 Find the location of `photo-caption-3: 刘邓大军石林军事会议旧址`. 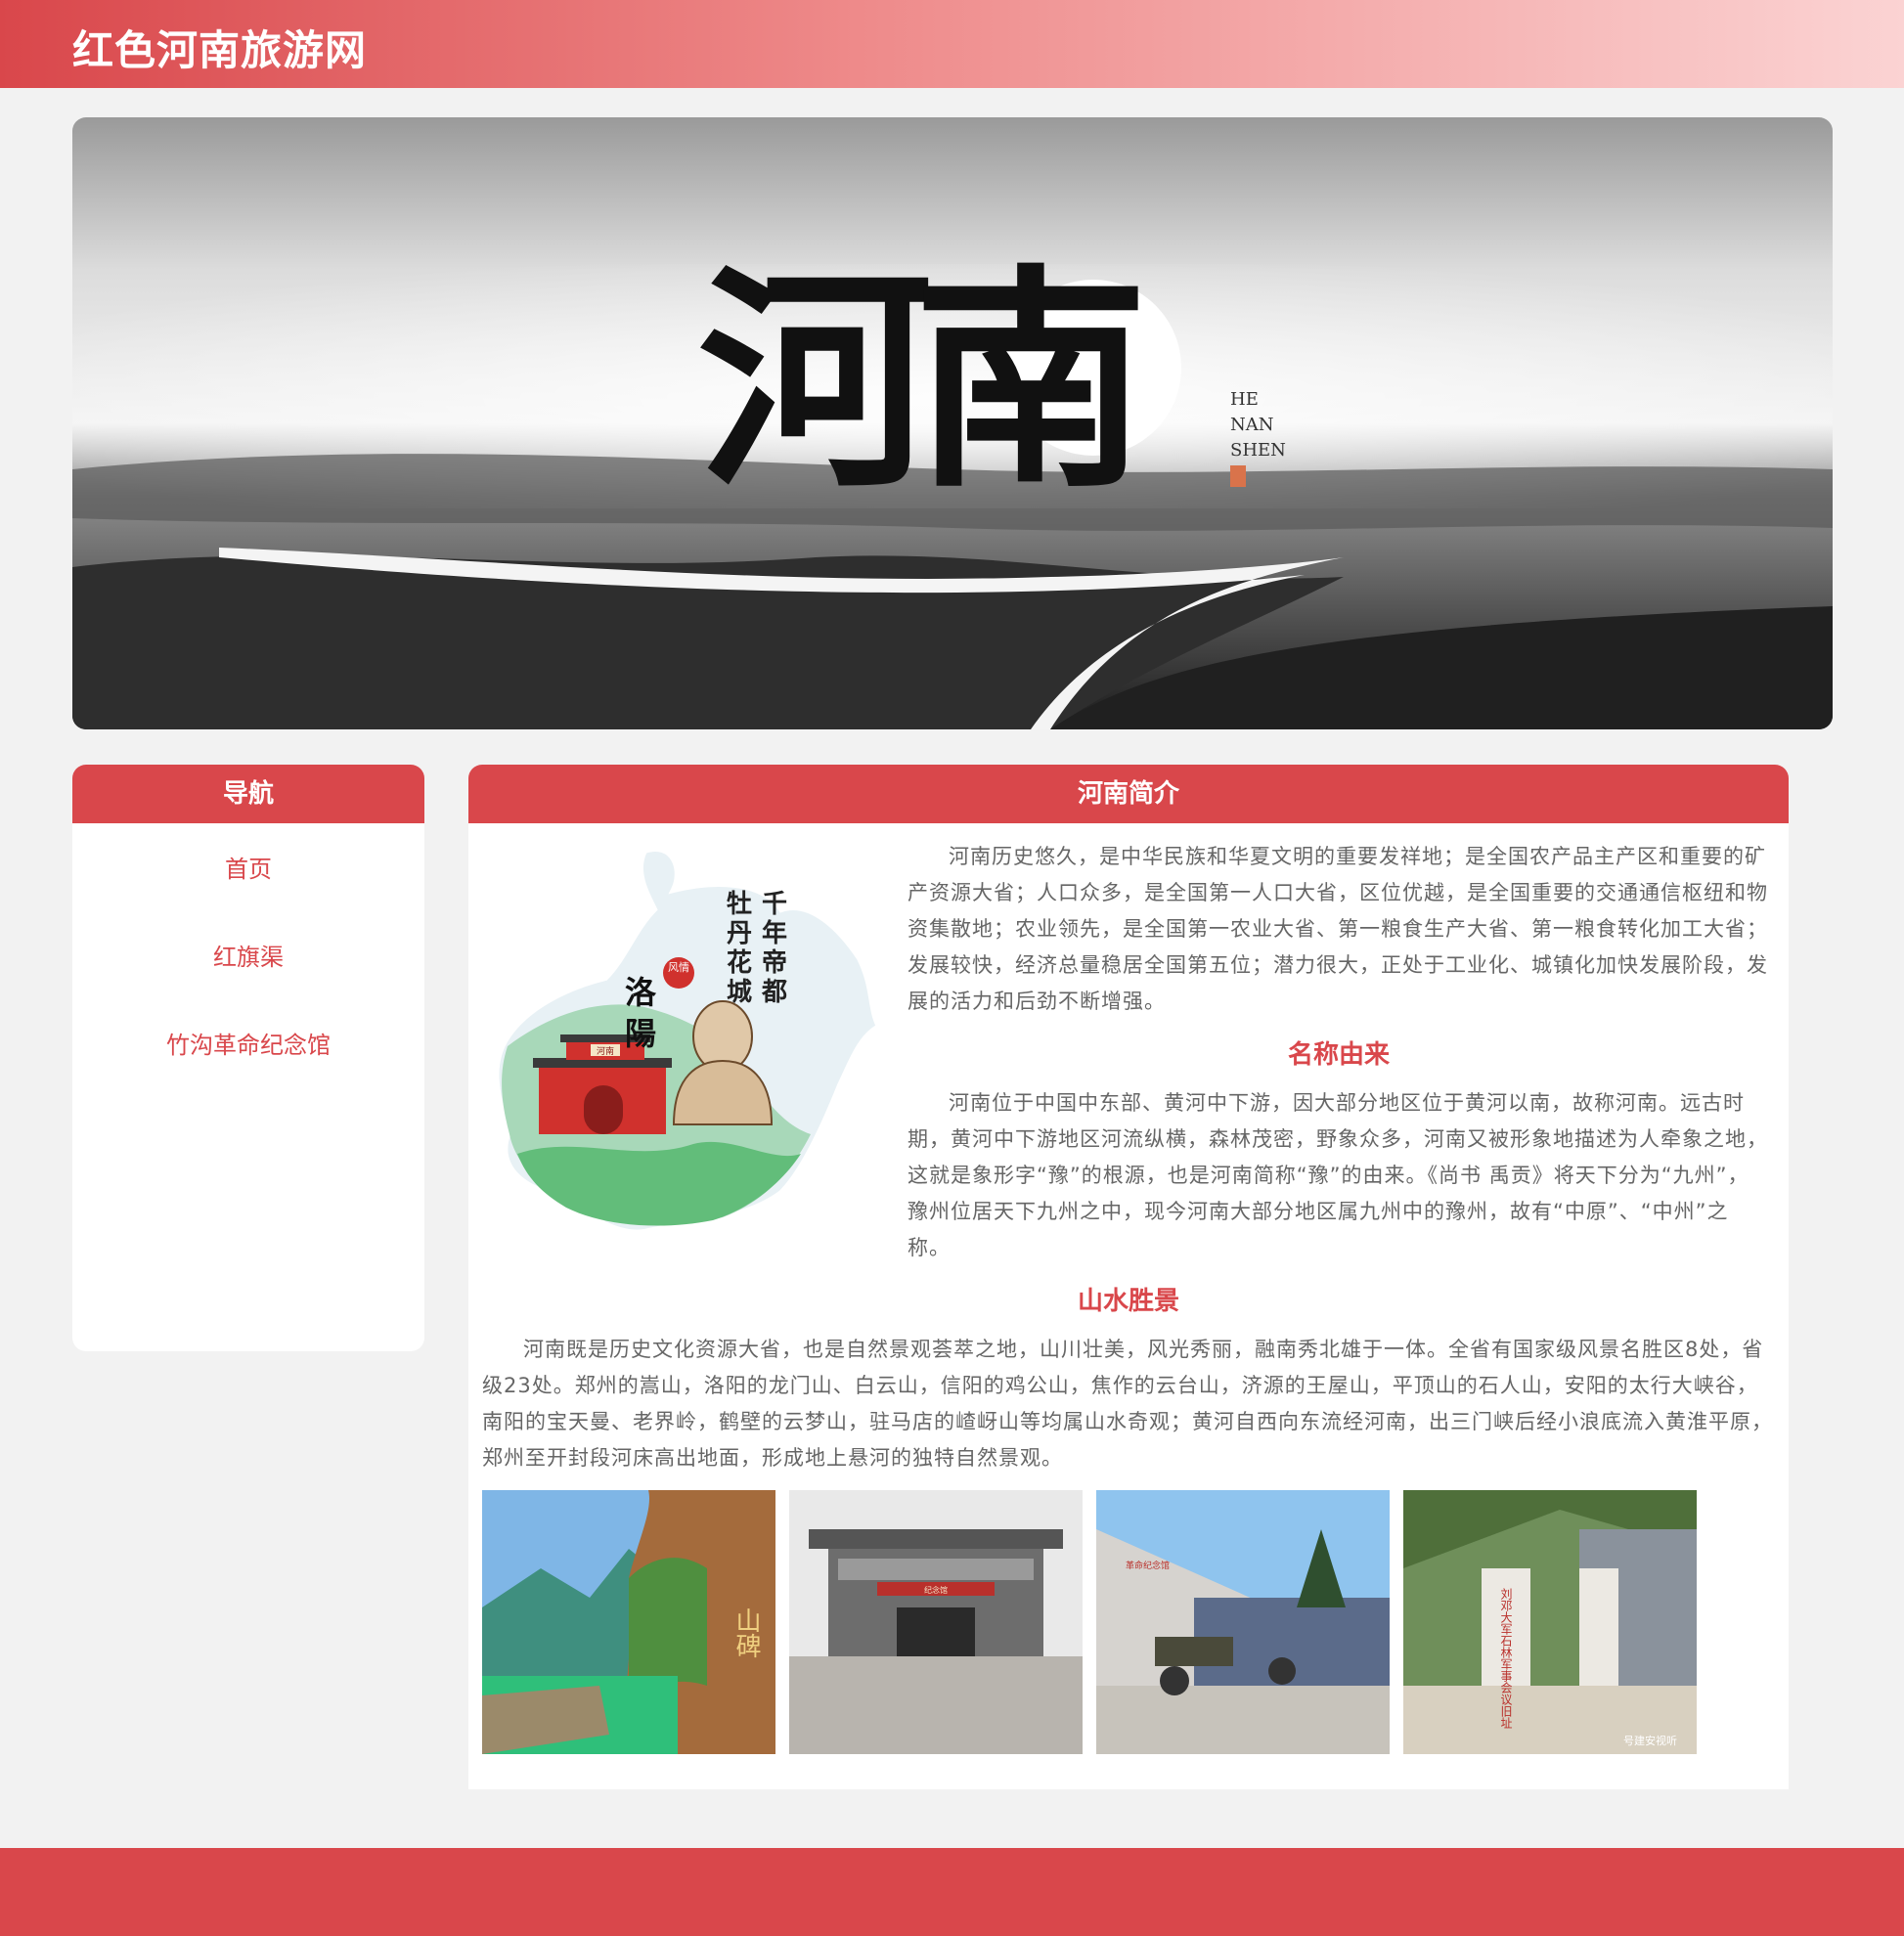

photo-caption-3: 刘邓大军石林军事会议旧址 is located at coordinates (1506, 1658).